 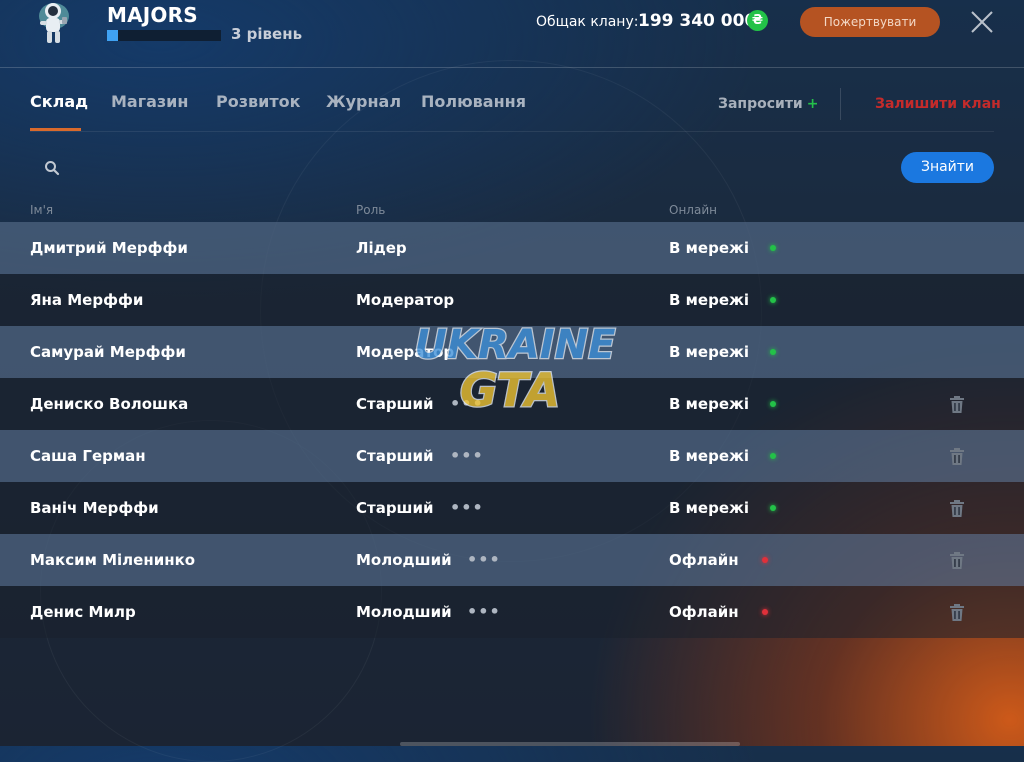 What do you see at coordinates (757, 20) in the screenshot?
I see `coin-icon: ₴` at bounding box center [757, 20].